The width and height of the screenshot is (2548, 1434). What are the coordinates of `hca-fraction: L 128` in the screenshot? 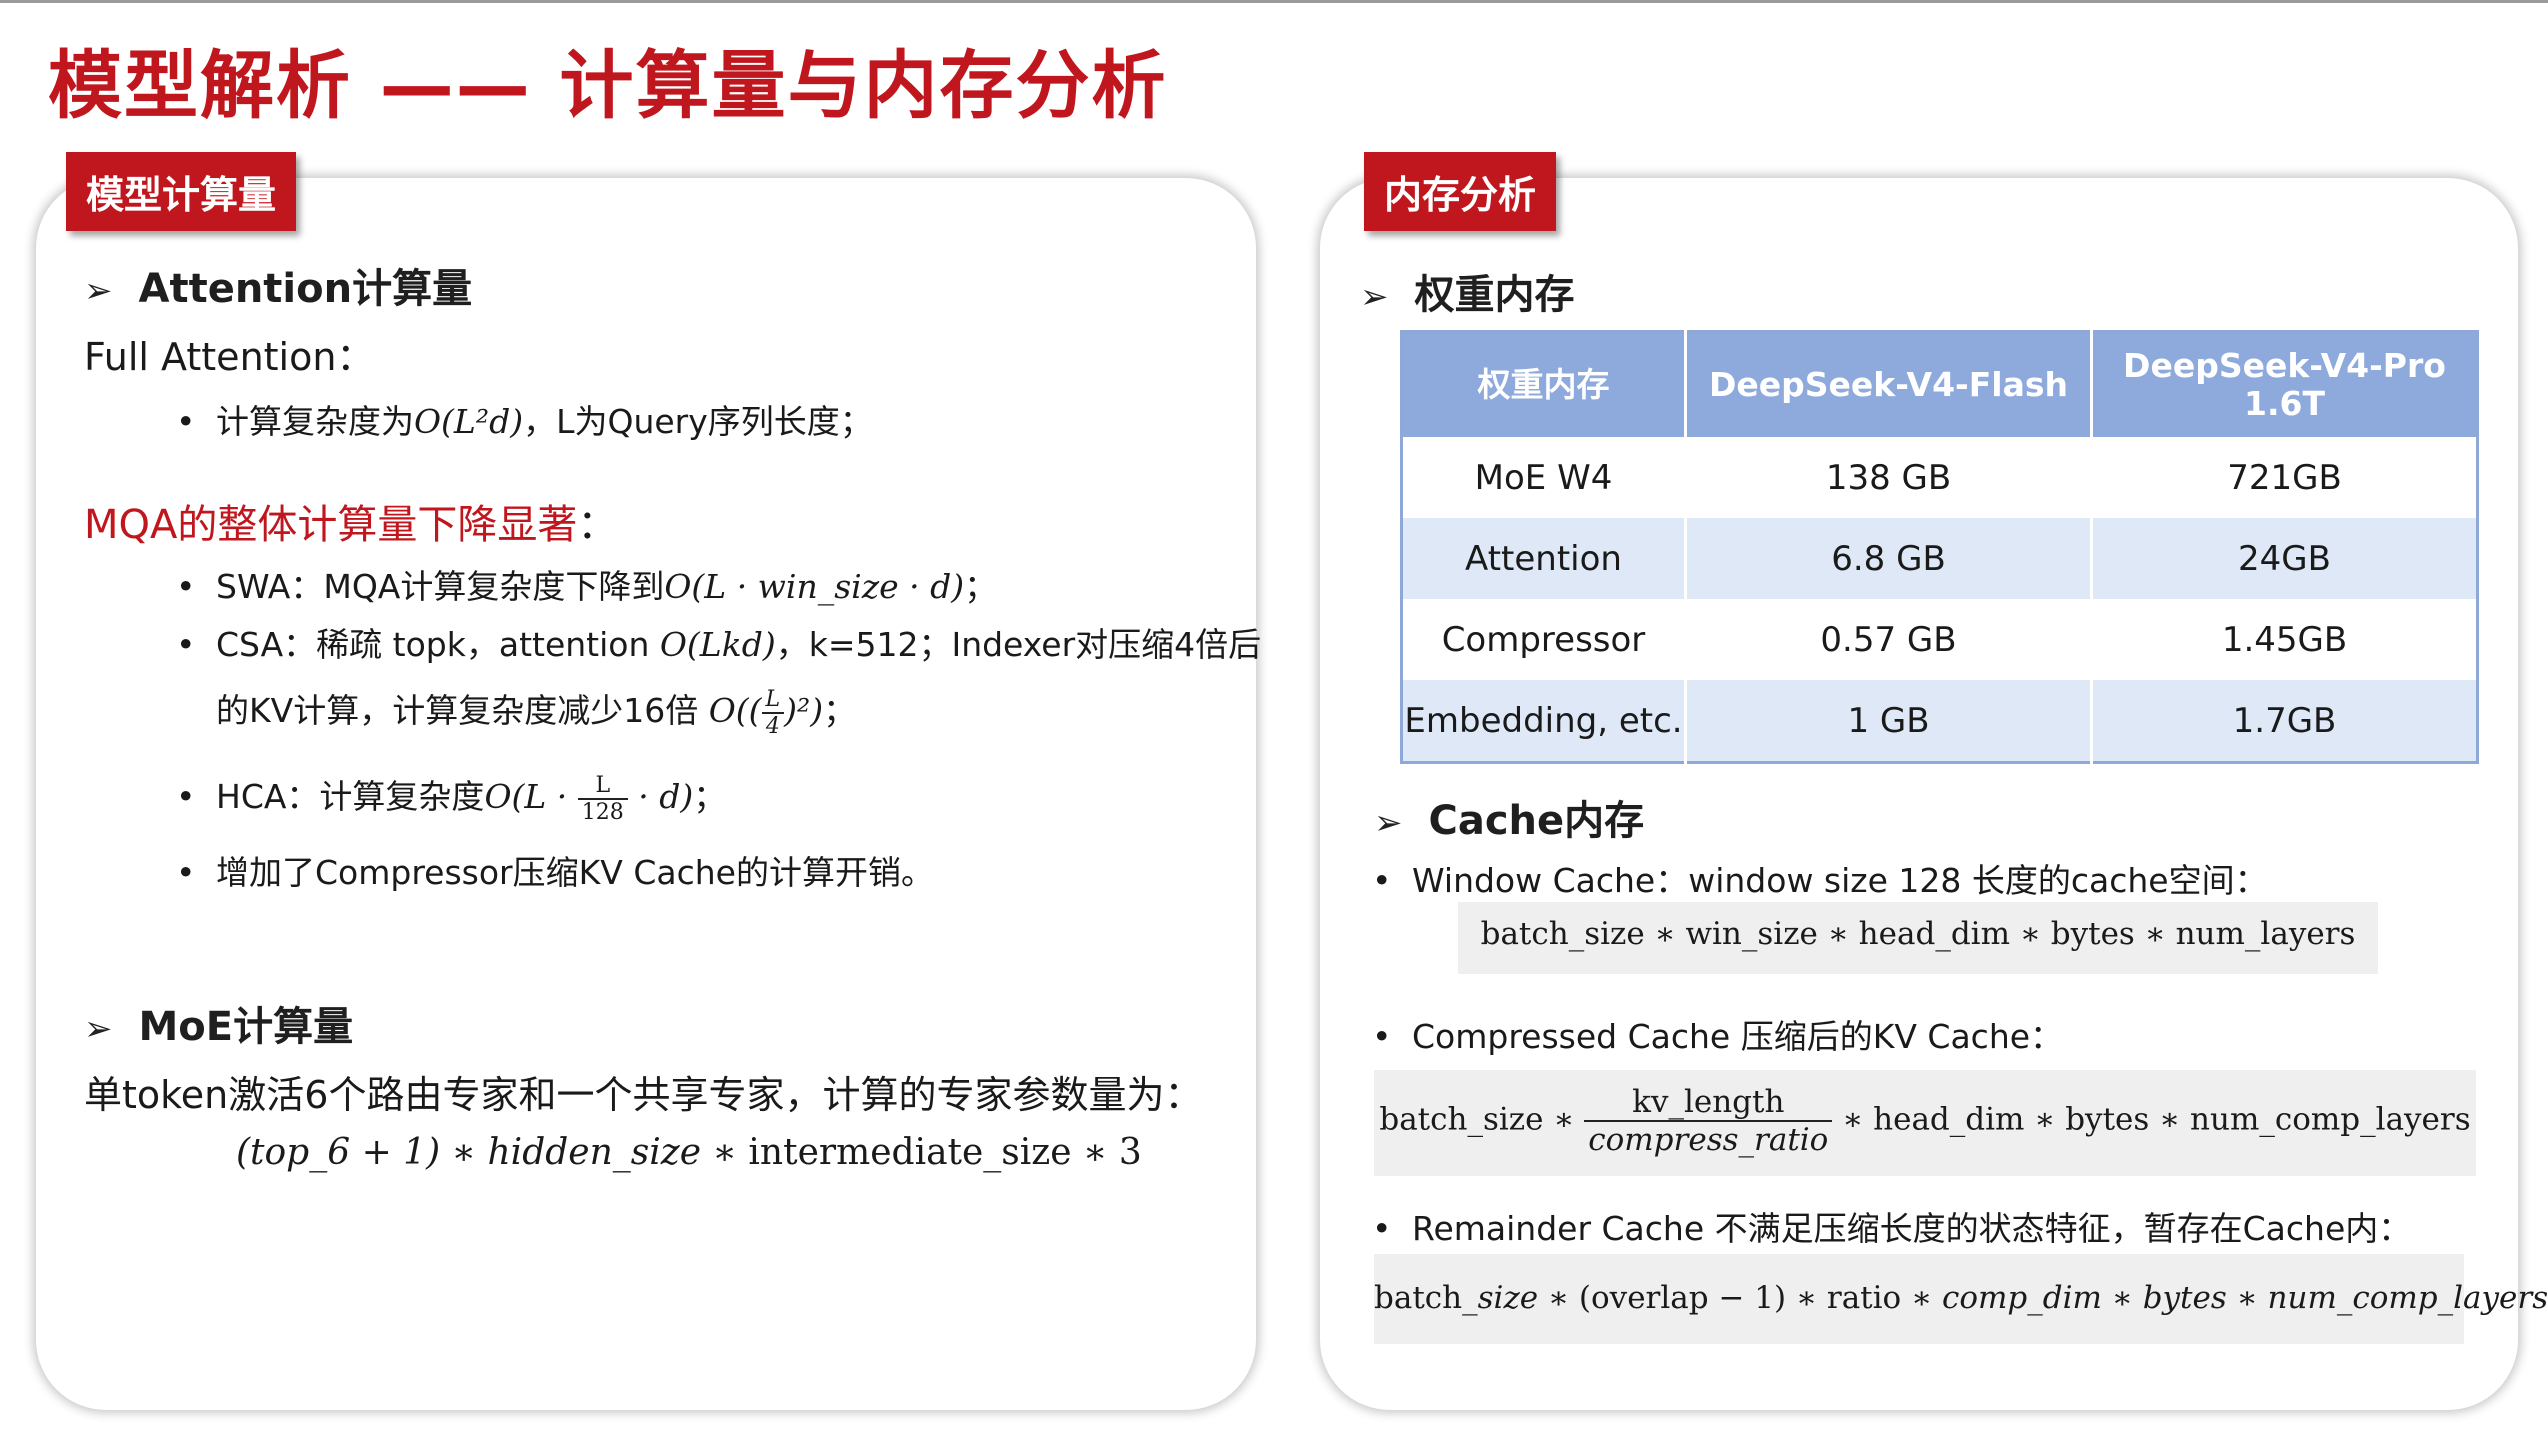 It's located at (602, 799).